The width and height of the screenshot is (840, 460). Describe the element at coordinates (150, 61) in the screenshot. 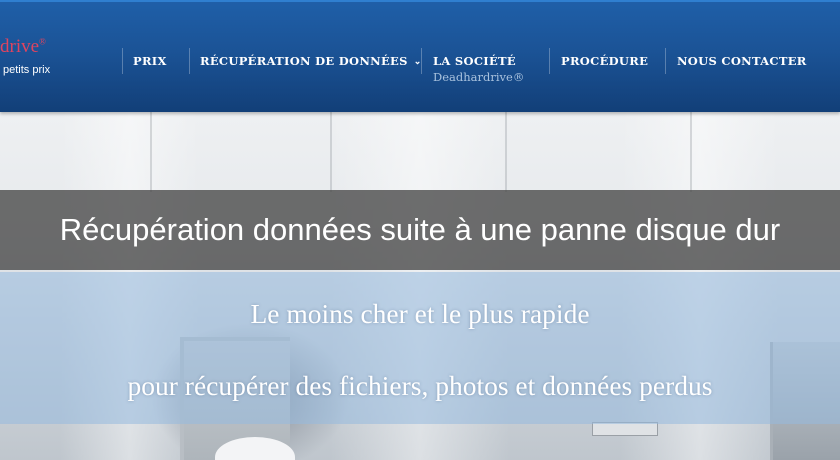

I see `nav-item-prix: PRIX` at that location.